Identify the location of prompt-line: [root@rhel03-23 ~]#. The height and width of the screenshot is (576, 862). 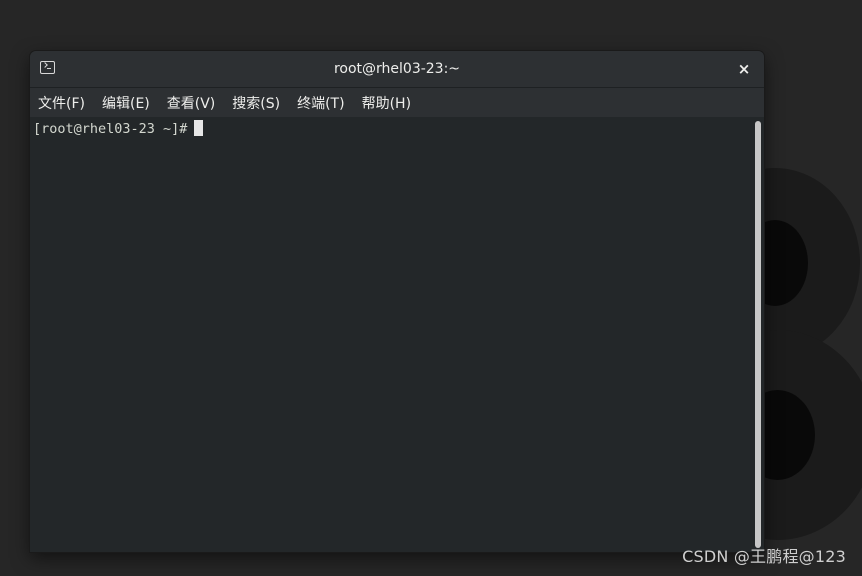
(118, 129).